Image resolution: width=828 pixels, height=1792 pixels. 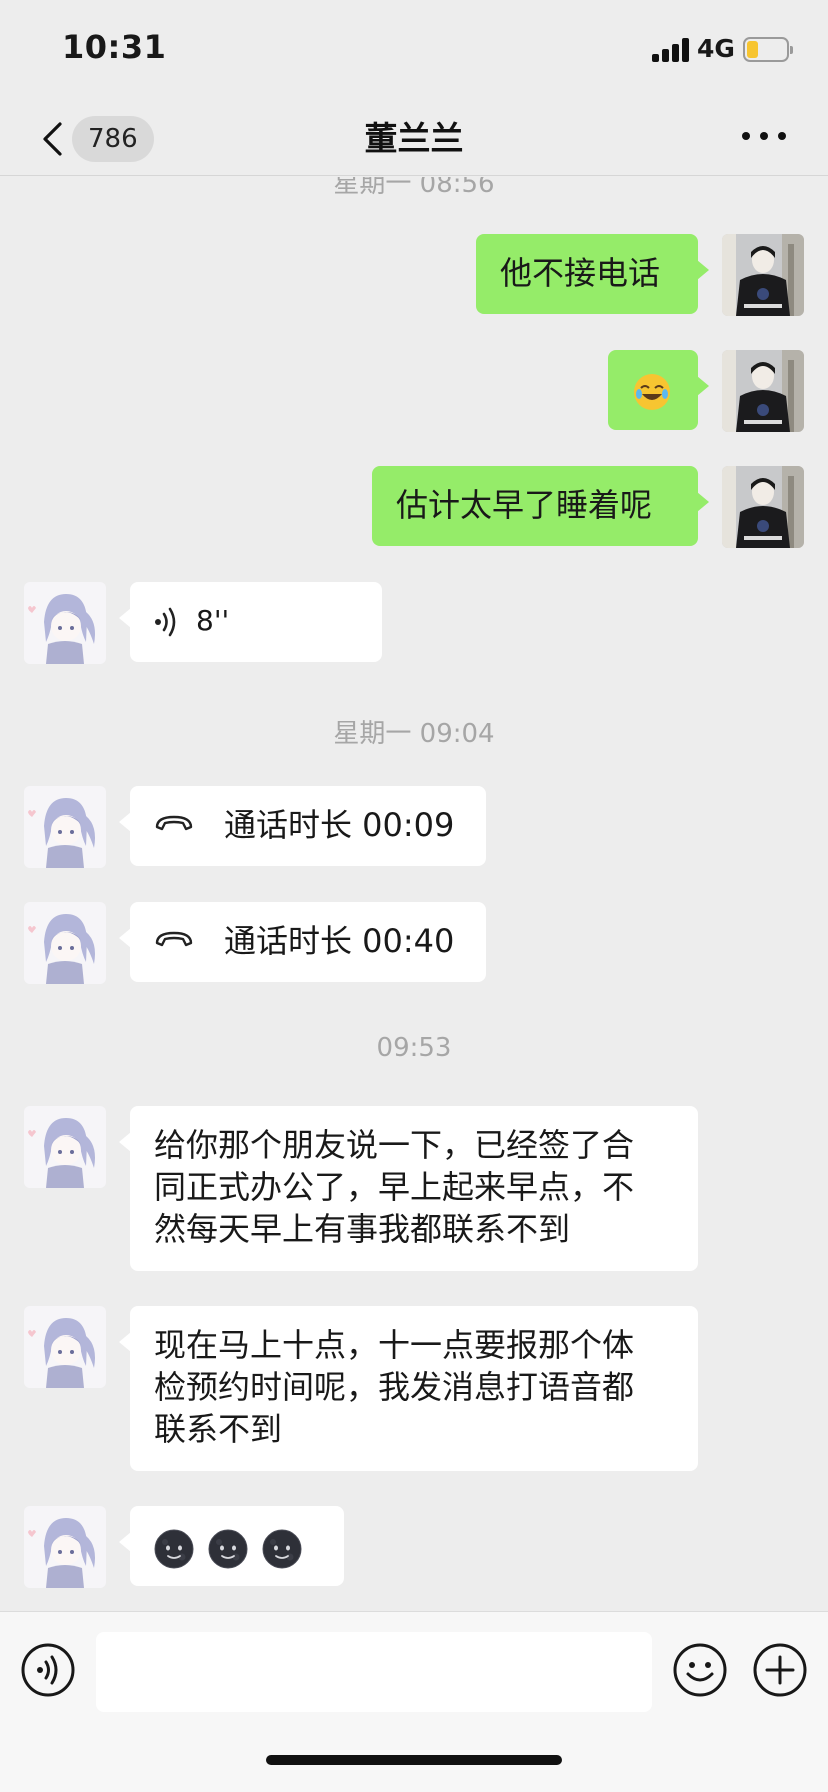 I want to click on voice-input-button, so click(x=48, y=1670).